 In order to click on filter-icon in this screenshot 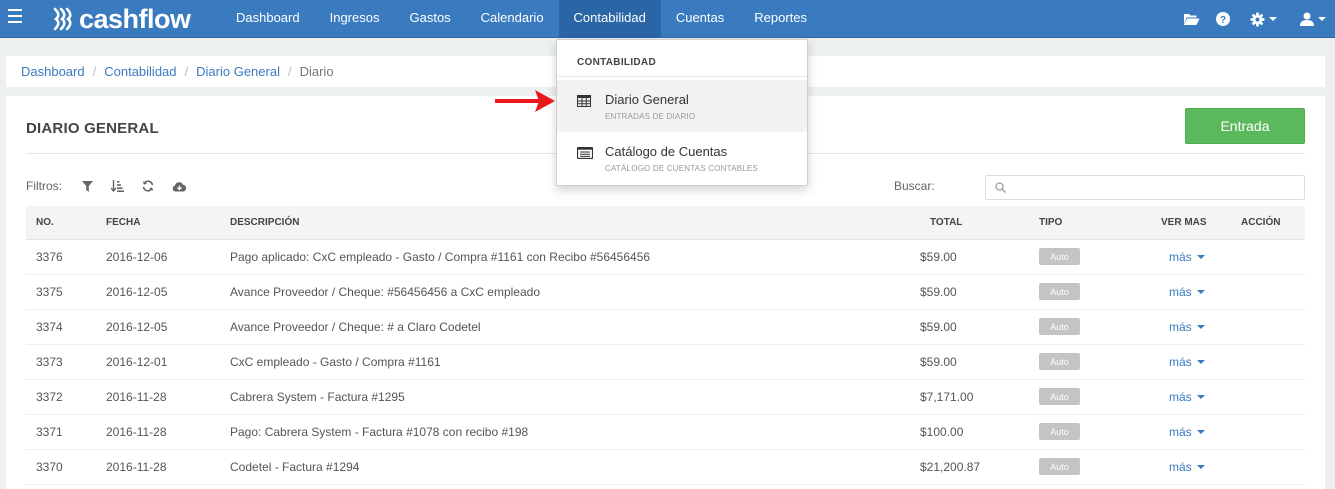, I will do `click(87, 186)`.